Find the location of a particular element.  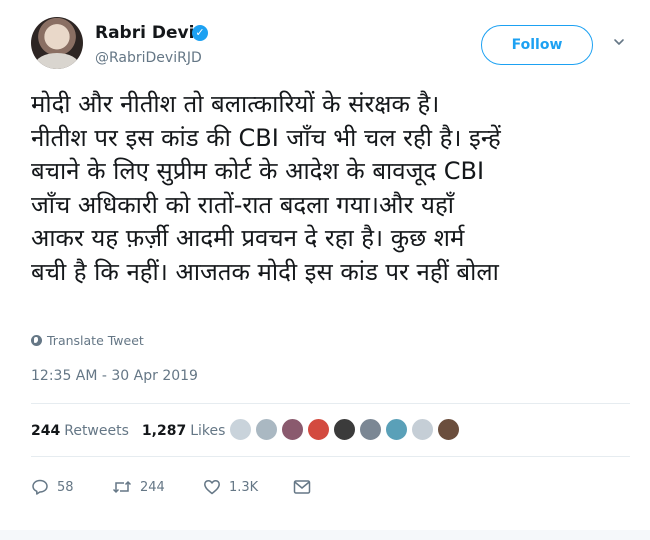

translate-label: Translate Tweet is located at coordinates (95, 340).